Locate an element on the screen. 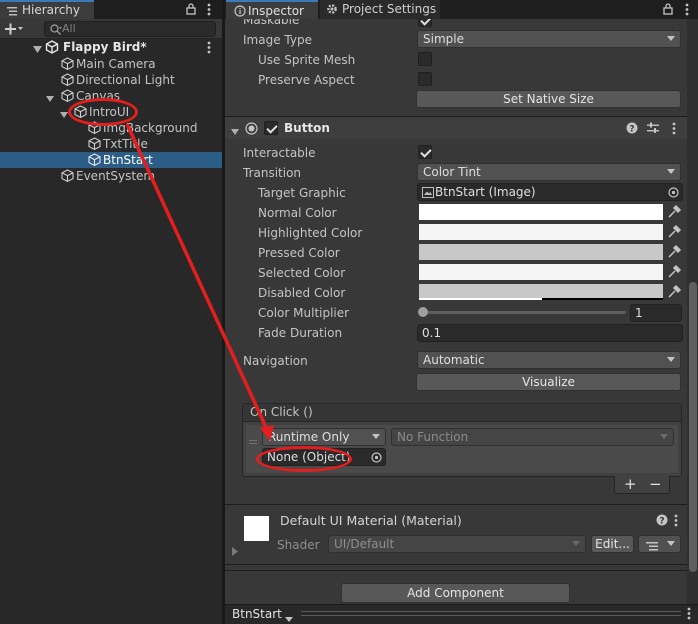 Image resolution: width=698 pixels, height=624 pixels. field-value: BtnStart (Image) is located at coordinates (485, 192).